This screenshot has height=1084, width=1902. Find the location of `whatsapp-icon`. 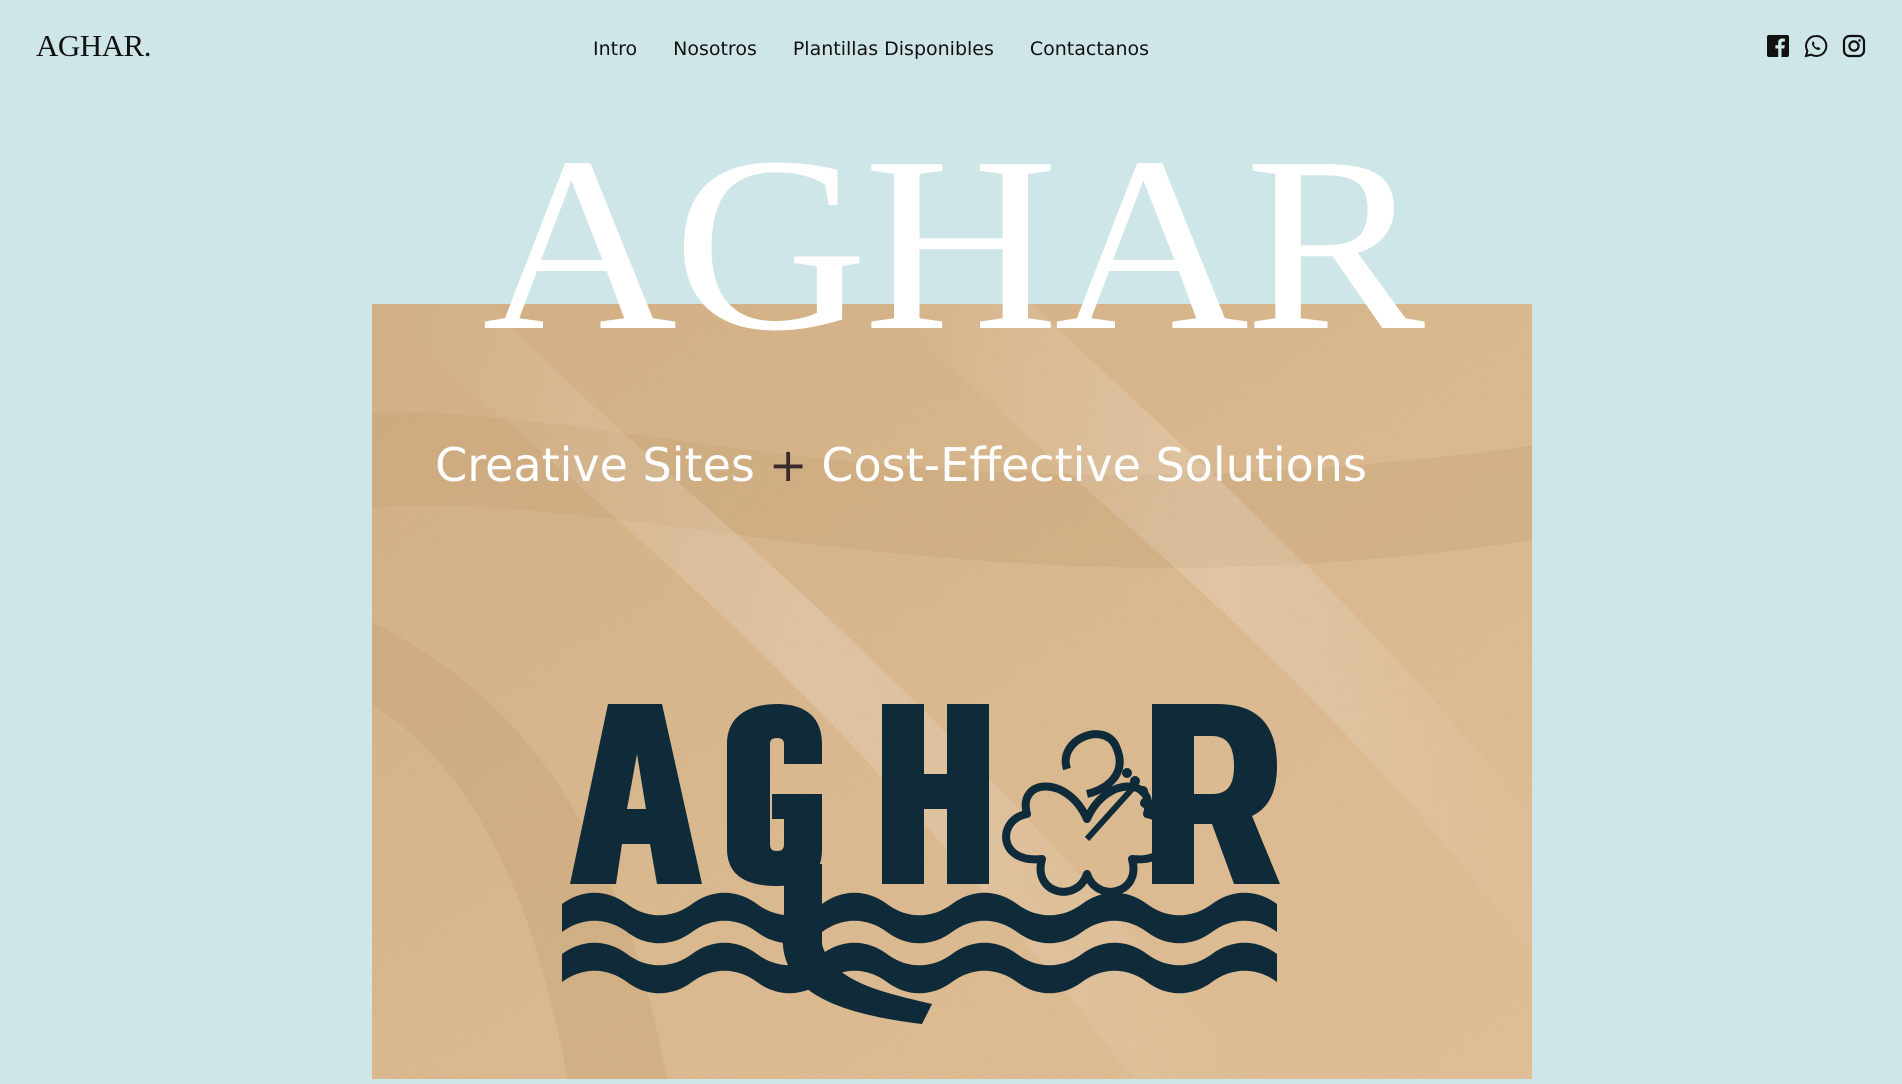

whatsapp-icon is located at coordinates (1816, 46).